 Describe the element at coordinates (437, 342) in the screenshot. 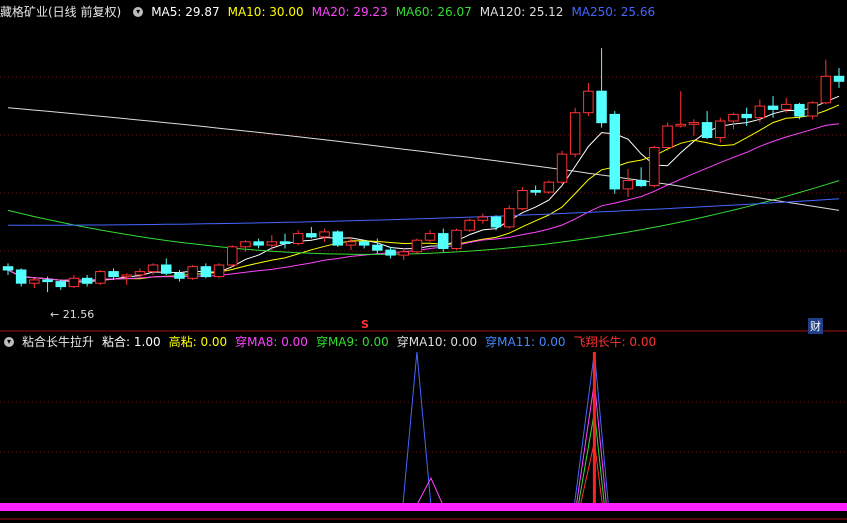

I see `indicator-legend-item-4: 穿MA10: 0.00` at that location.